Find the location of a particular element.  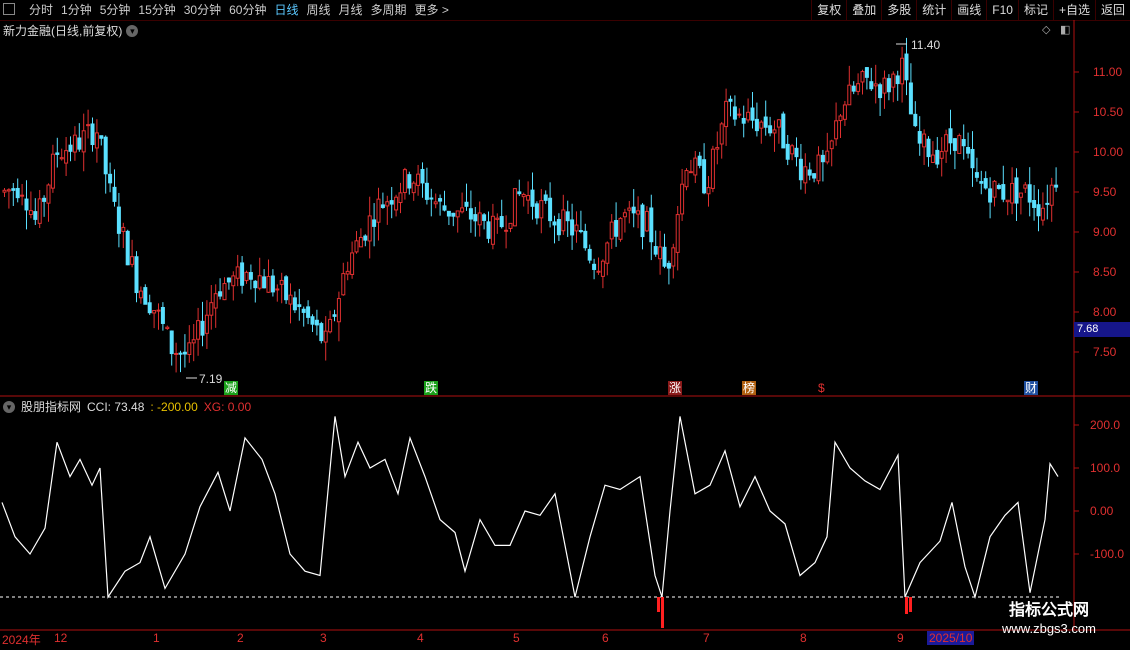

multi-stock-button: 多股 is located at coordinates (898, 10).